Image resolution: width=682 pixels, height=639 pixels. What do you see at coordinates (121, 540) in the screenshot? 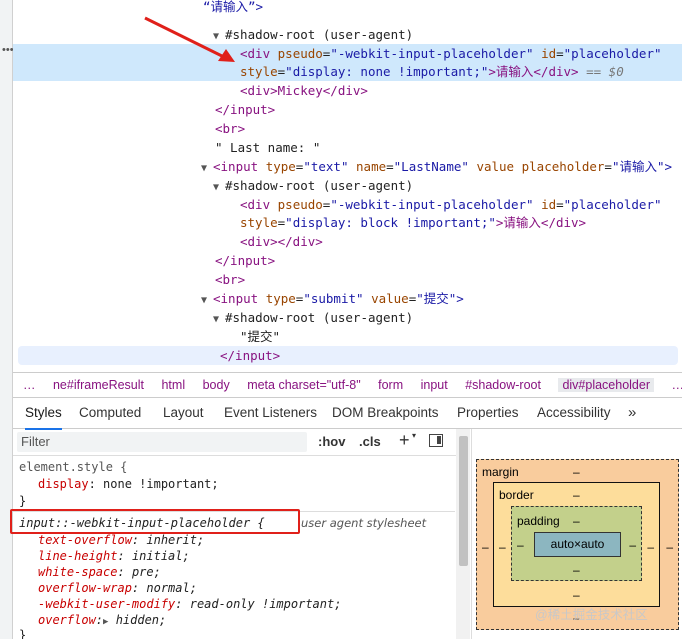
I see `css-declaration: text-overflow: inherit;` at bounding box center [121, 540].